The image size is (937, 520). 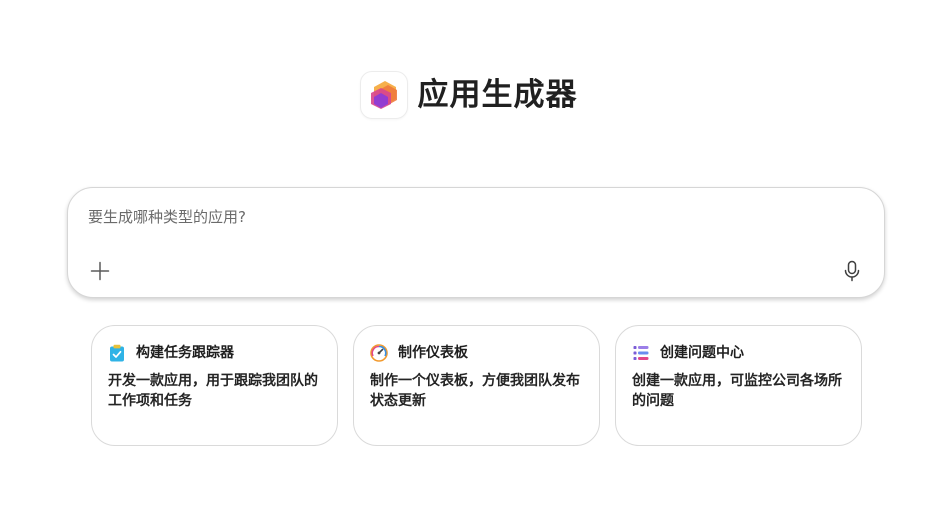 What do you see at coordinates (185, 353) in the screenshot?
I see `suggestion-card-title: 构建任务跟踪器` at bounding box center [185, 353].